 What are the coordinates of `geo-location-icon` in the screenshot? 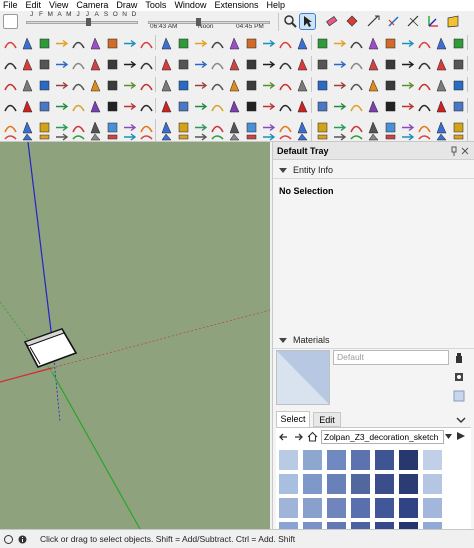 It's located at (8, 539).